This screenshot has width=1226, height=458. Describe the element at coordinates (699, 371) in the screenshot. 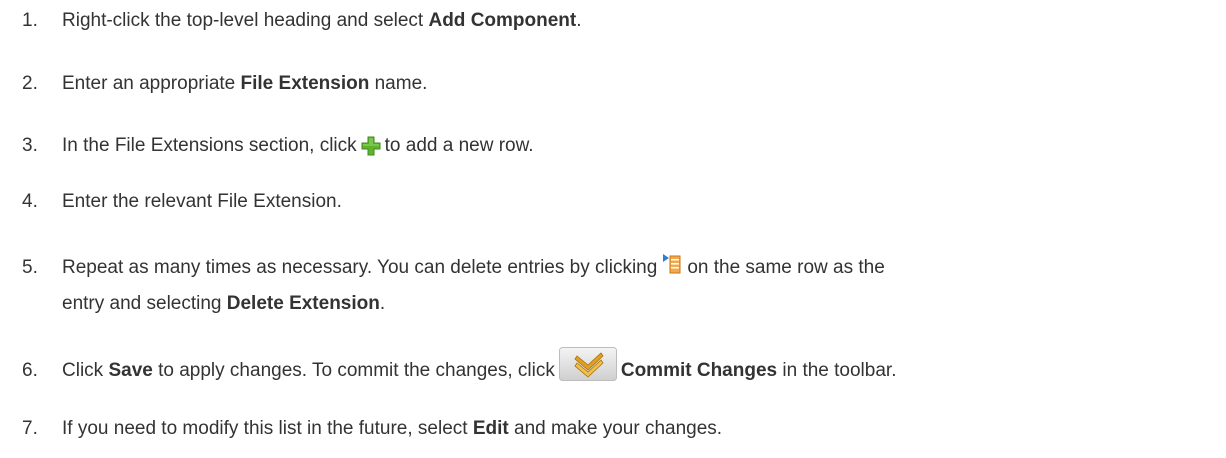

I see `commit-changes-label: Commit Changes` at that location.